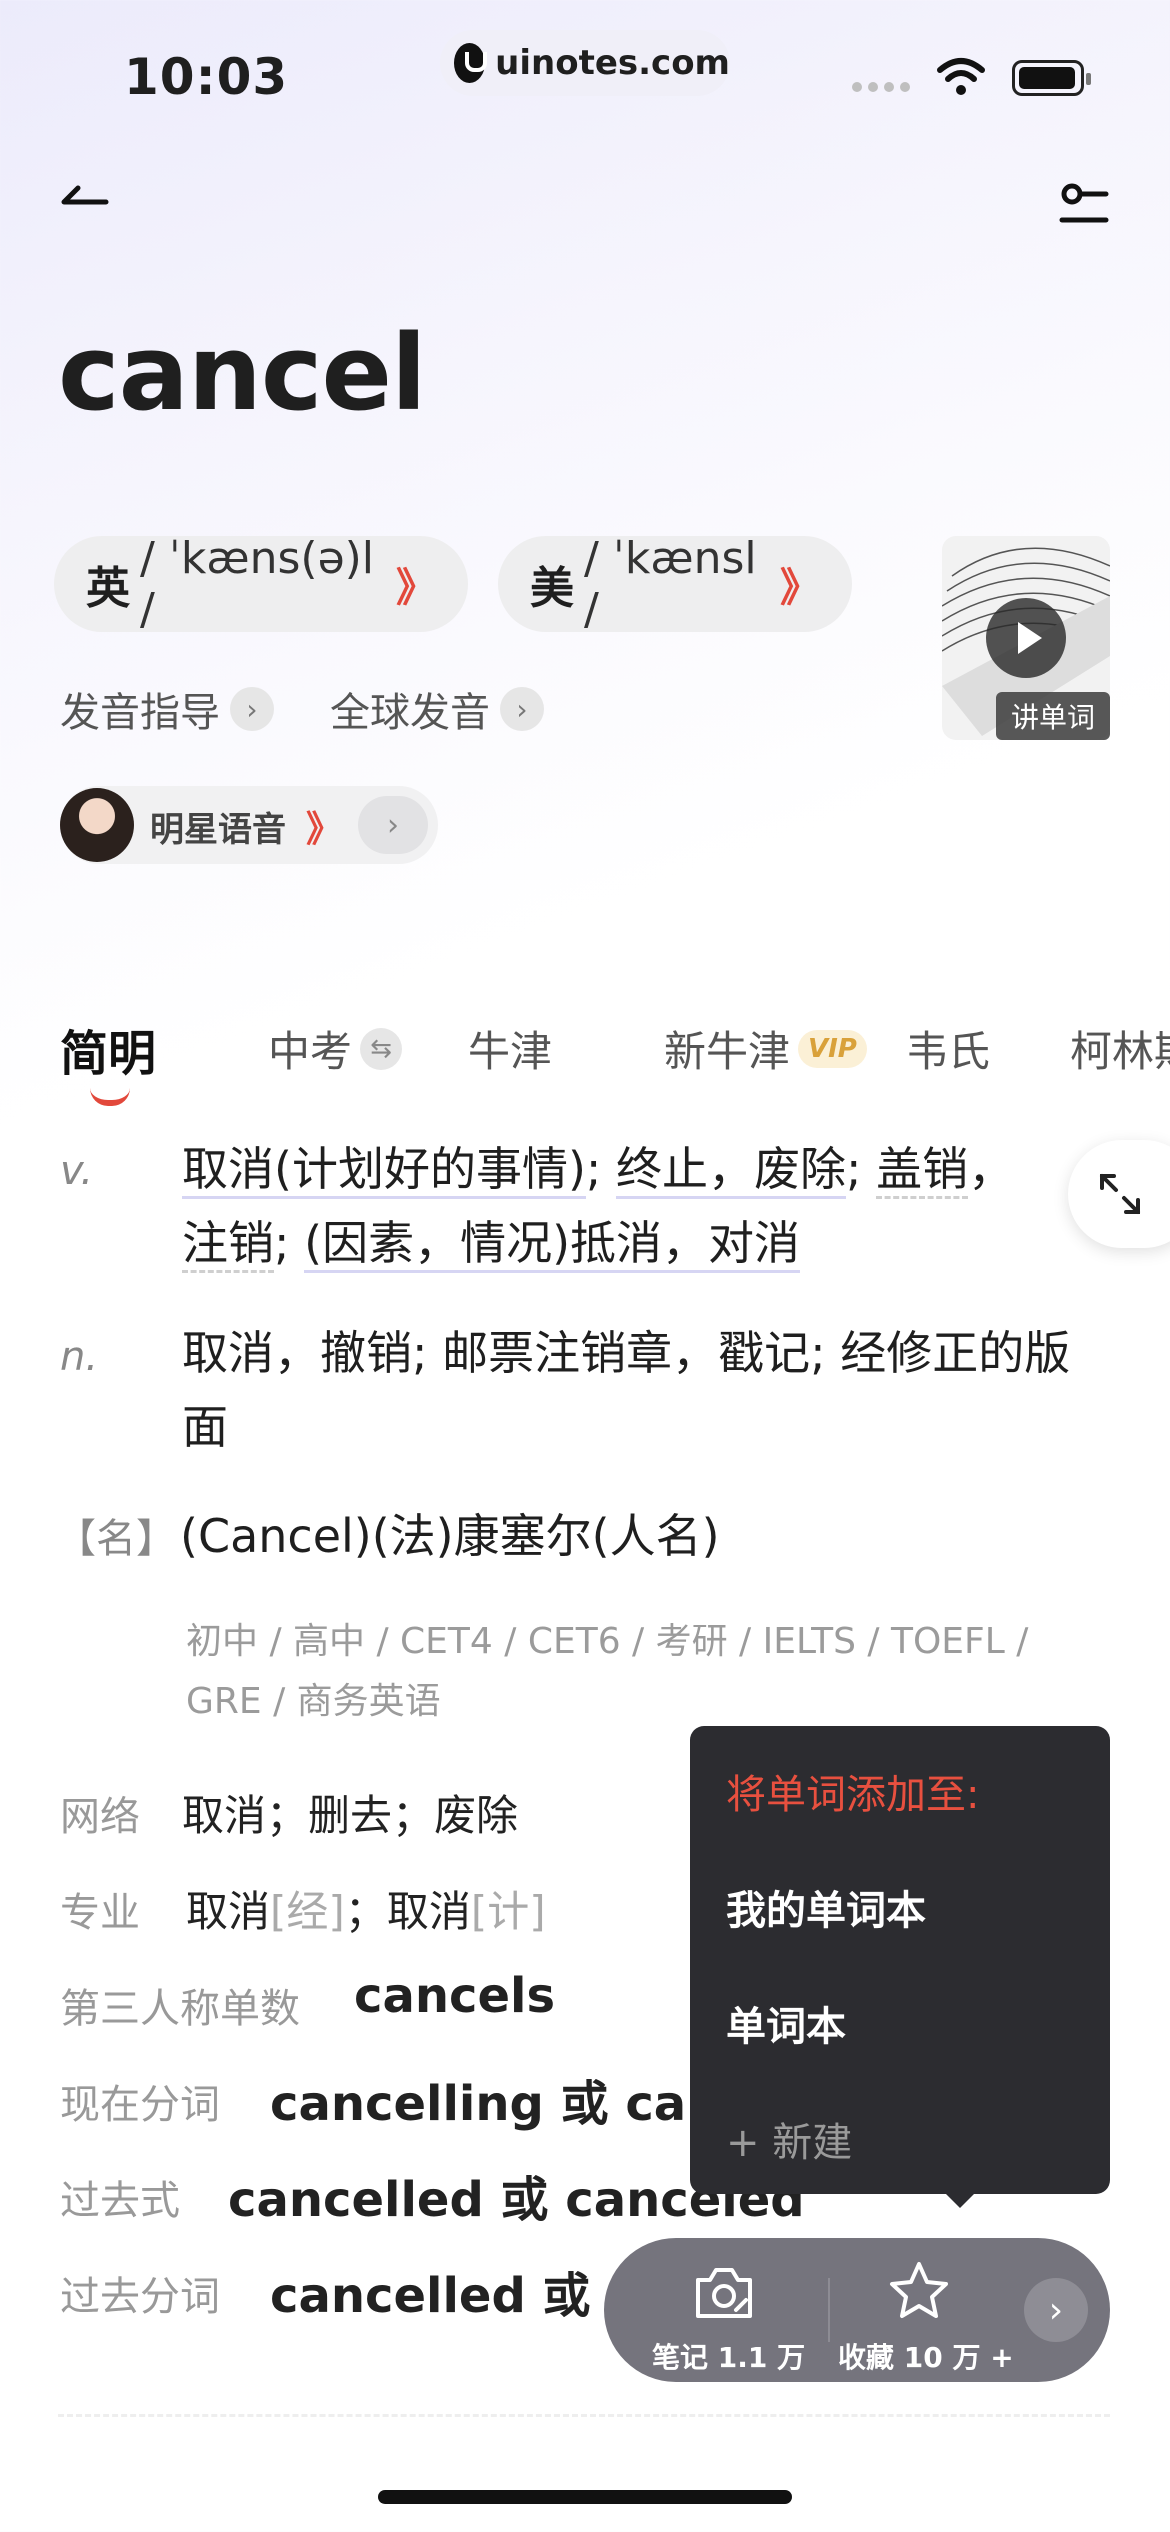 The height and width of the screenshot is (2532, 1170). What do you see at coordinates (410, 713) in the screenshot?
I see `global-label: 全球发音` at bounding box center [410, 713].